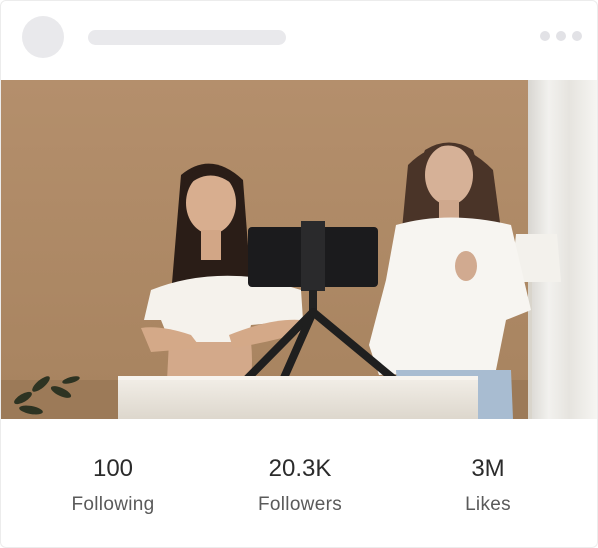 The image size is (598, 548). I want to click on stat-value: 3M, so click(488, 468).